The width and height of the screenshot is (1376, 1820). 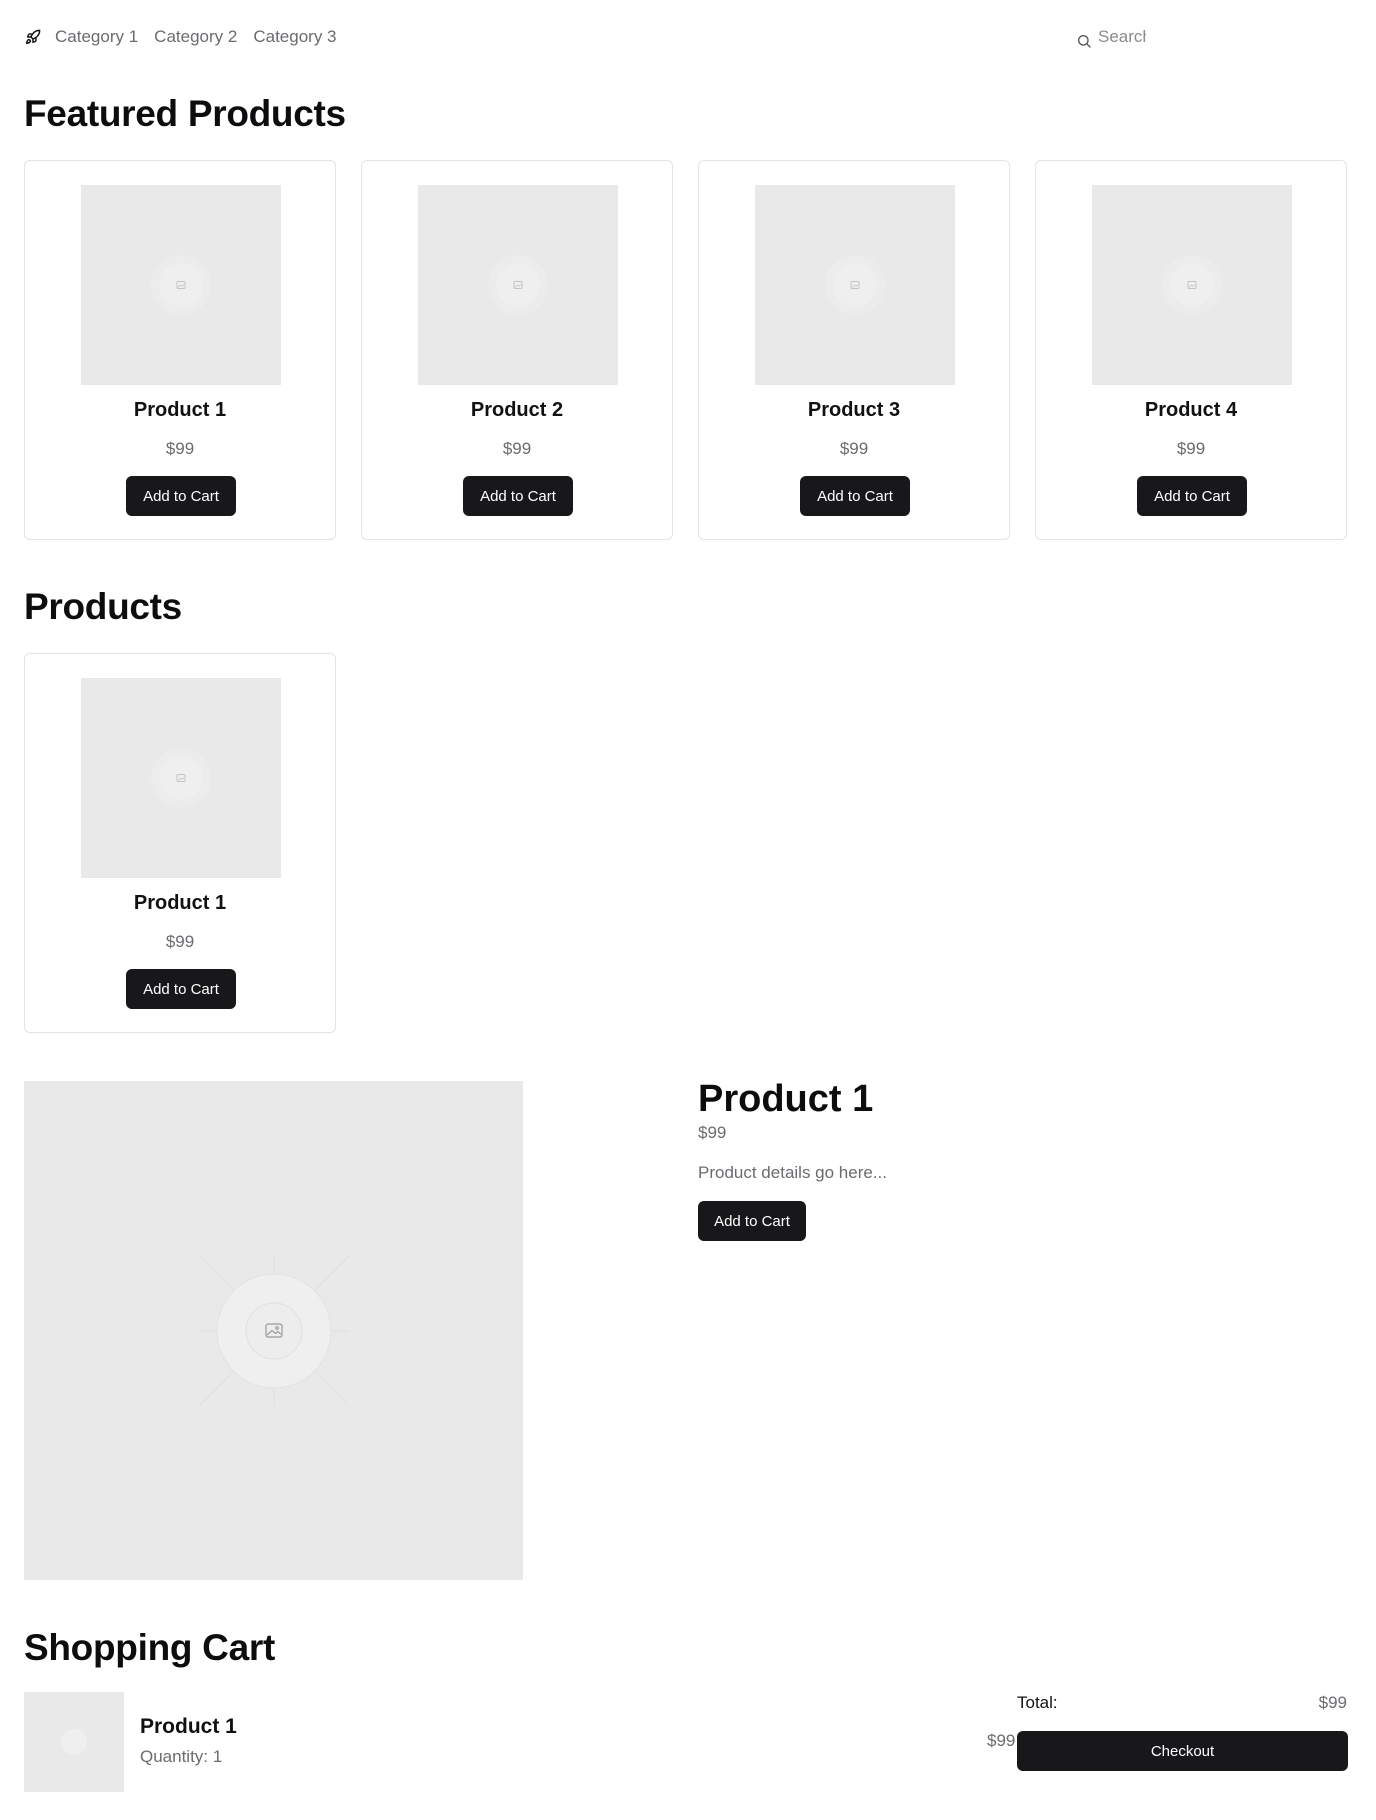 What do you see at coordinates (1001, 1740) in the screenshot?
I see `cart-item-price: $99` at bounding box center [1001, 1740].